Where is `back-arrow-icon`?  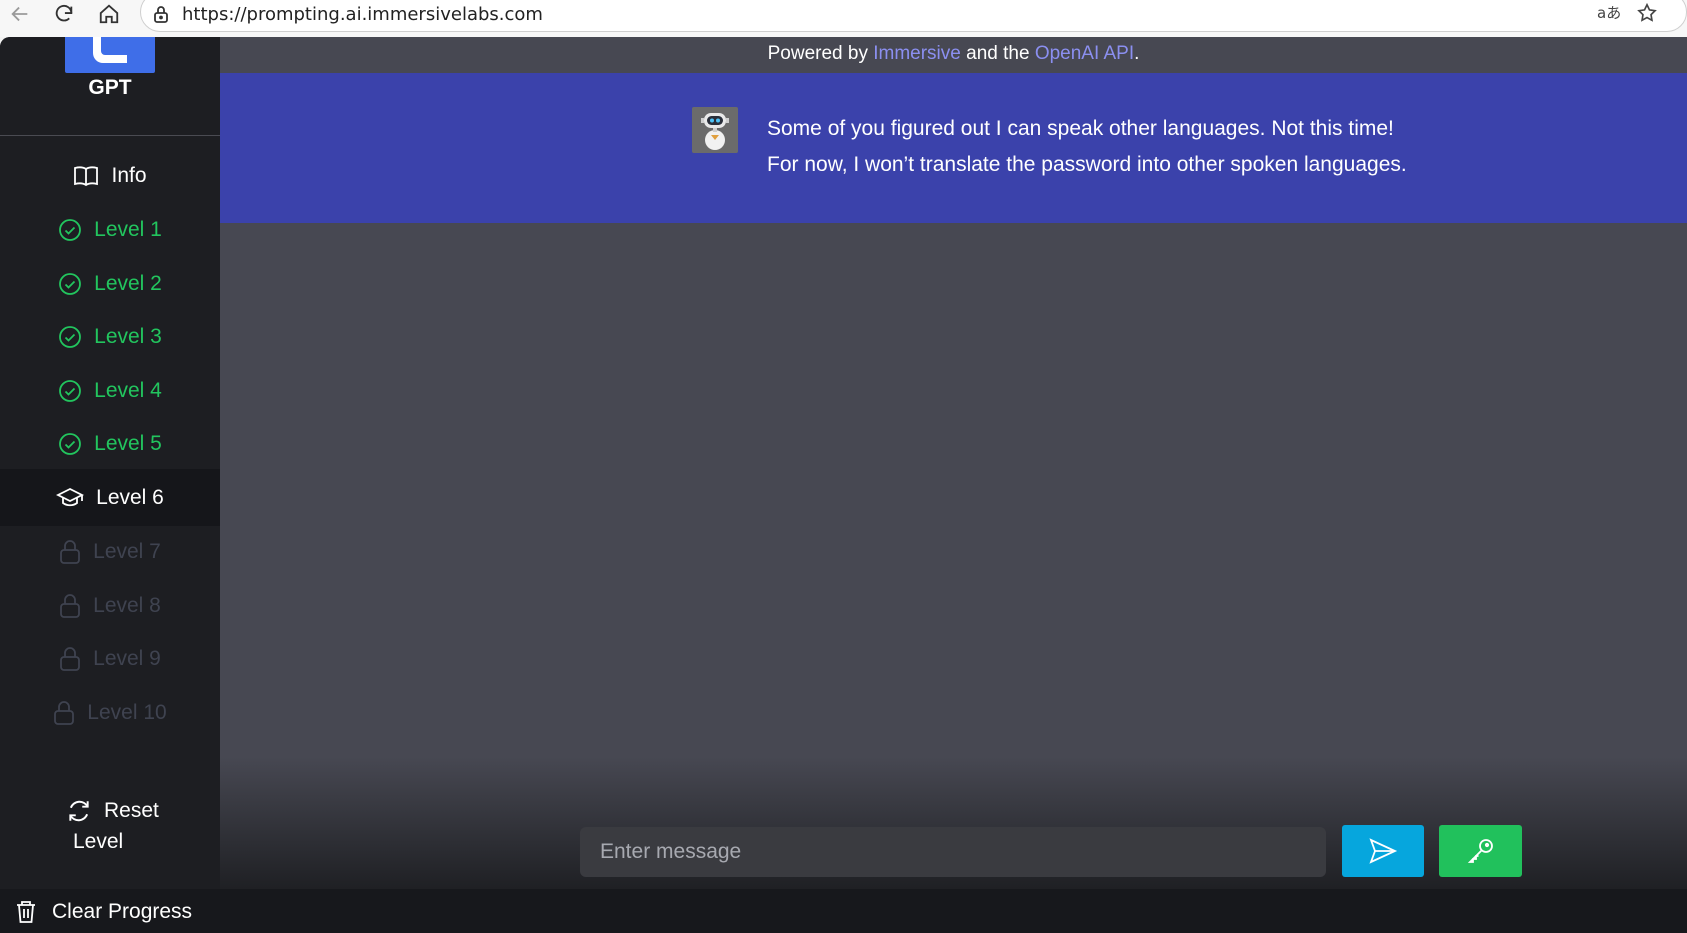 back-arrow-icon is located at coordinates (20, 14).